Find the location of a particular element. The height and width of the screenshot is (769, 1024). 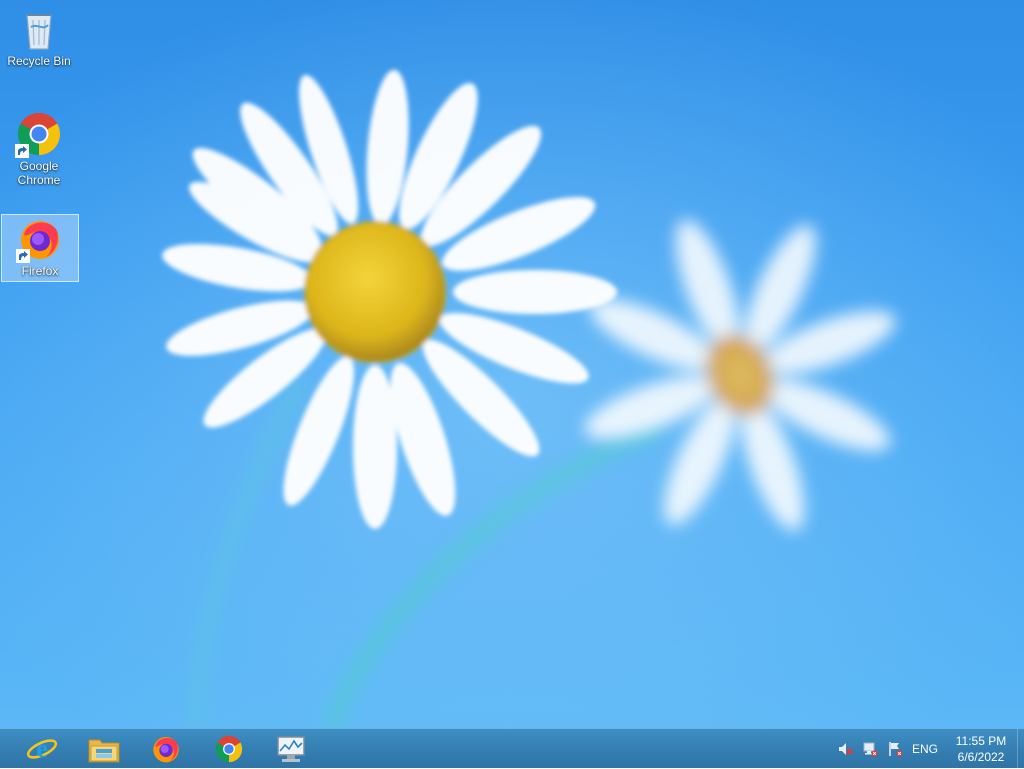

action-center-flag-icon is located at coordinates (895, 749).